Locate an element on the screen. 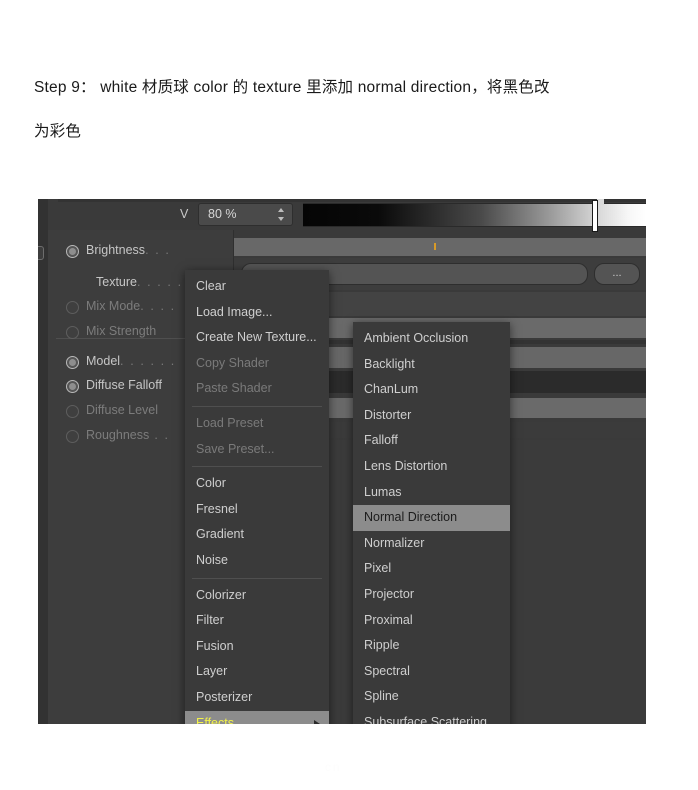  menu-item-effects: Effects is located at coordinates (257, 717).